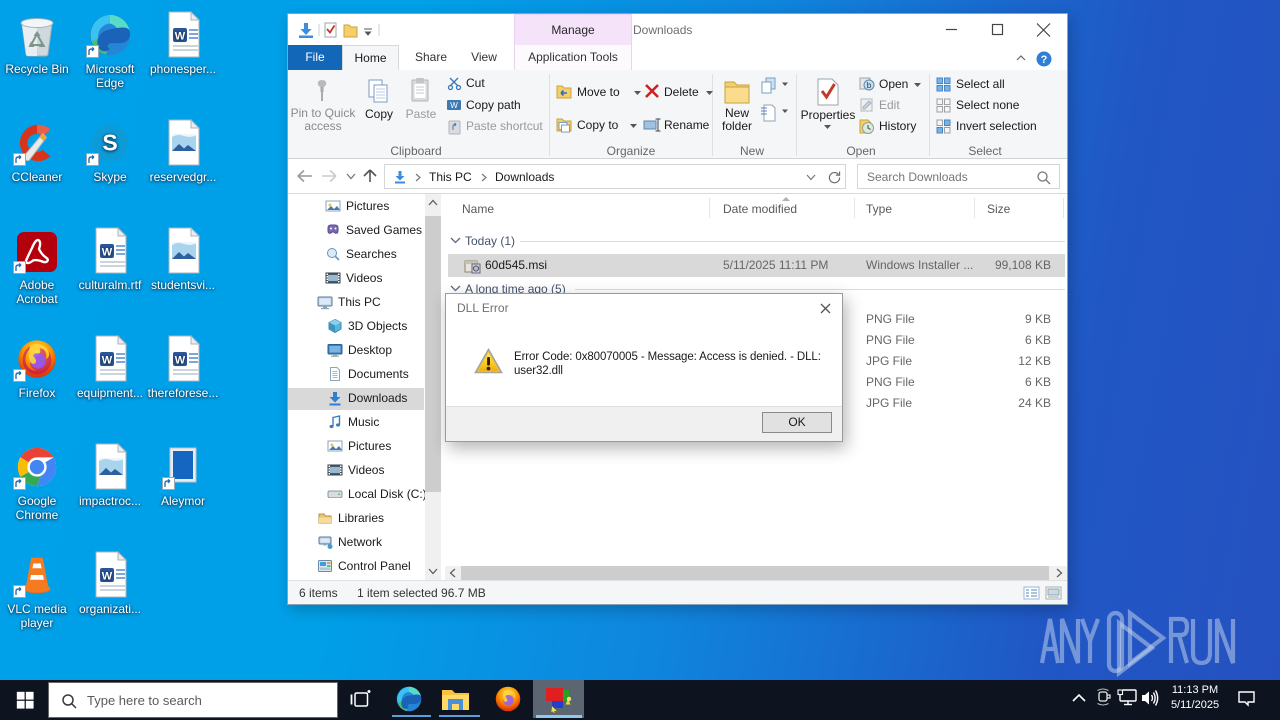  I want to click on svg-text: S, so click(109, 143).